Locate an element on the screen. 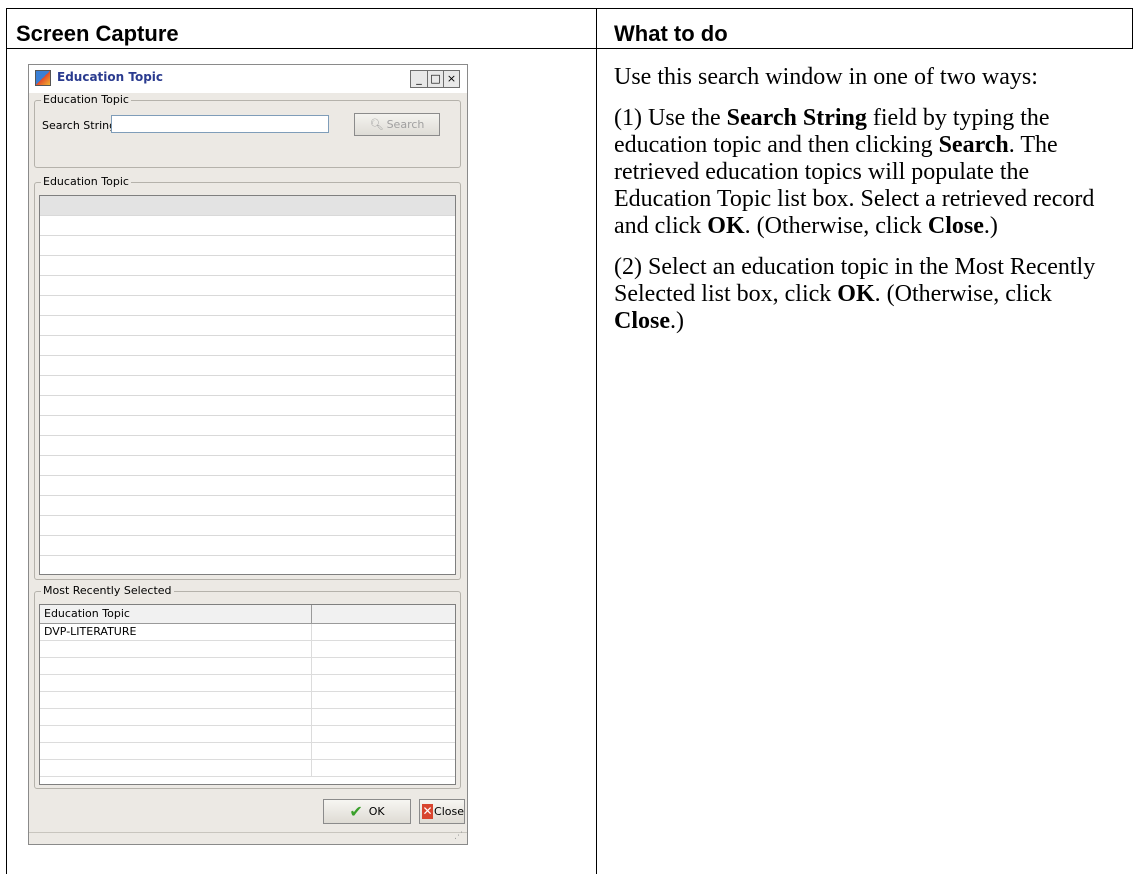 Image resolution: width=1139 pixels, height=874 pixels. ok-button-label: OK is located at coordinates (376, 811).